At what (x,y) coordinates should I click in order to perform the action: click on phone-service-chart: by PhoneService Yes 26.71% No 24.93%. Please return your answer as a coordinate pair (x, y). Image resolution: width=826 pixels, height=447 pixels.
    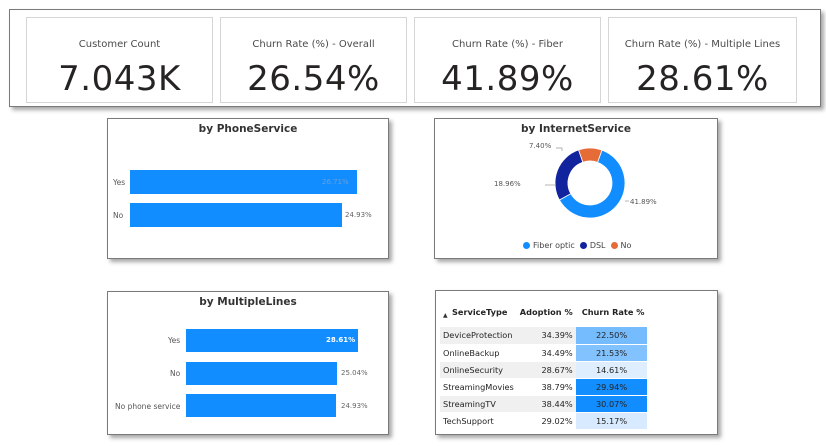
    Looking at the image, I should click on (248, 188).